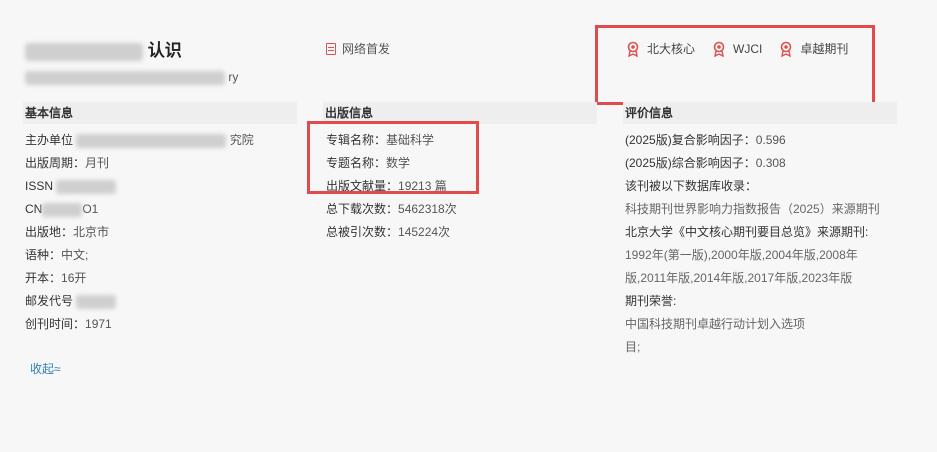 The height and width of the screenshot is (452, 937). Describe the element at coordinates (633, 347) in the screenshot. I see `honor-value-row-2: 目;` at that location.